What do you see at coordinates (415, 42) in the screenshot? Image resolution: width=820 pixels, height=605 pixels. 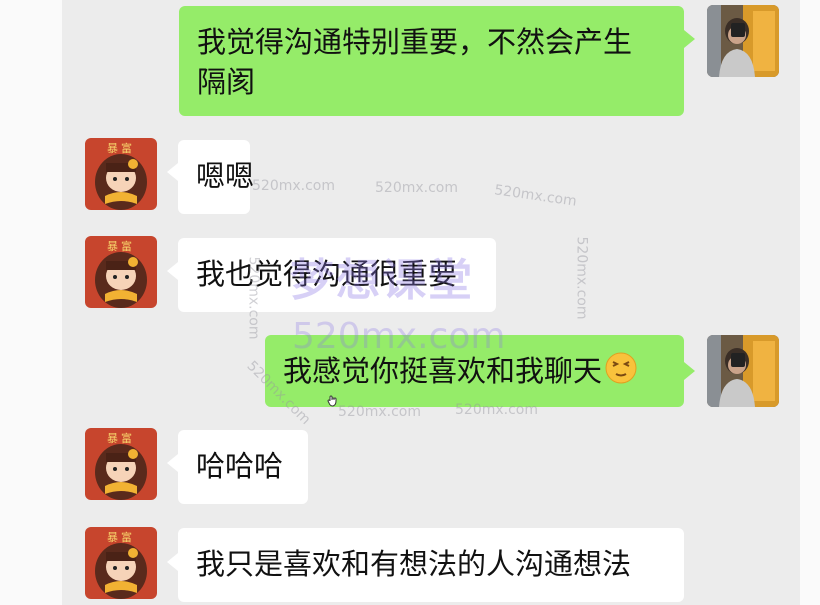 I see `message-text: 我觉得沟通特别重要，不然会产生` at bounding box center [415, 42].